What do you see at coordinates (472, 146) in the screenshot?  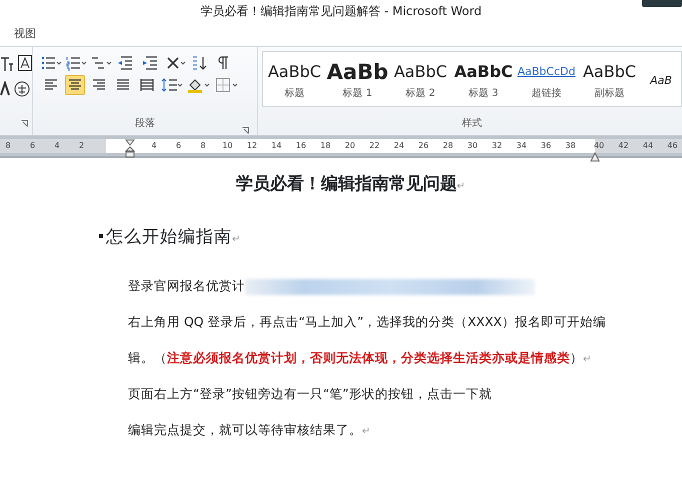 I see `ruler-number: 30` at bounding box center [472, 146].